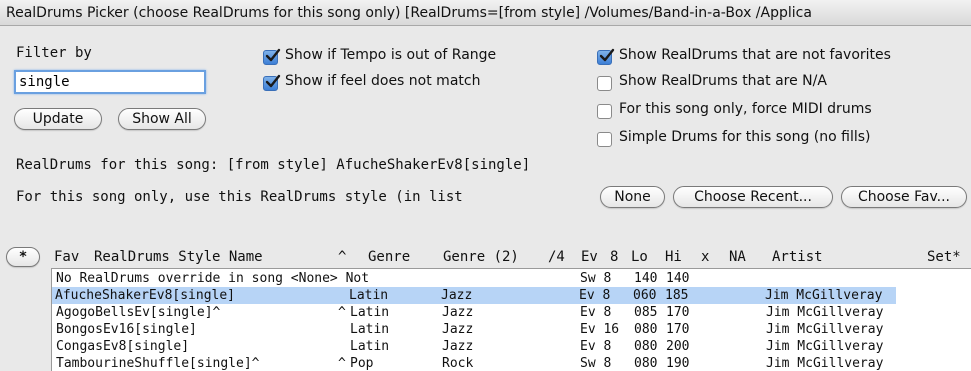  Describe the element at coordinates (606, 56) in the screenshot. I see `not-favorites-checkbox` at that location.